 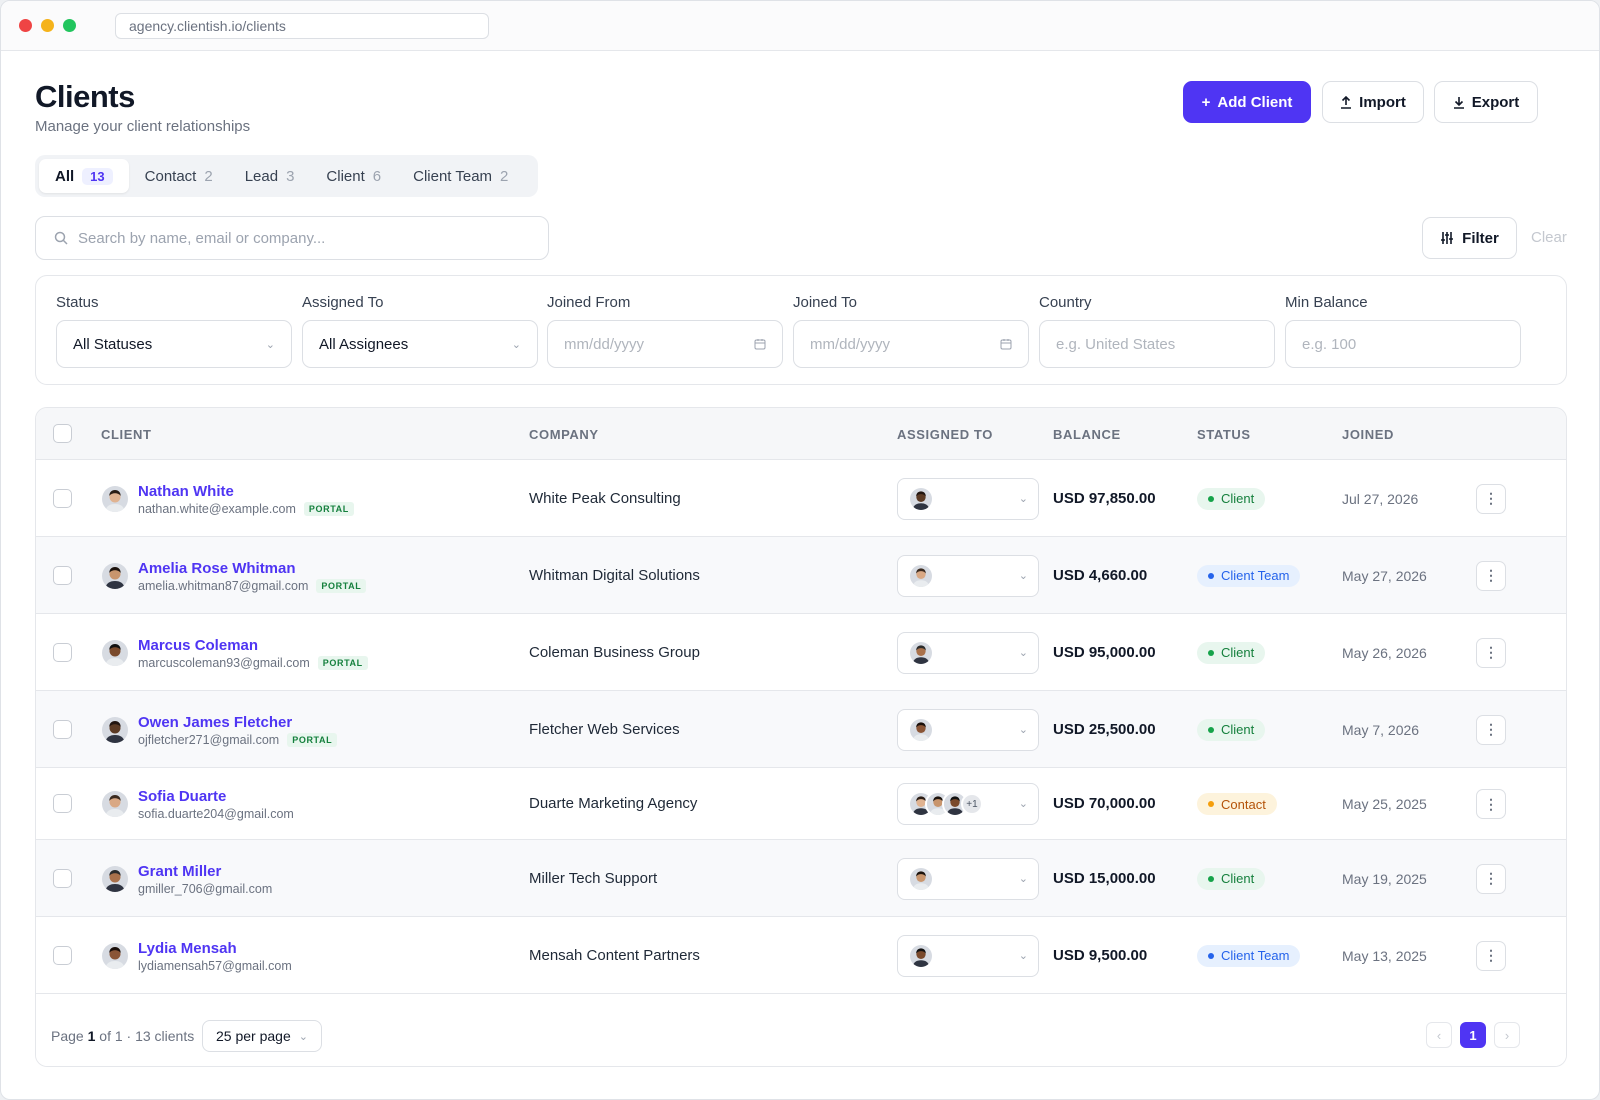 I want to click on assignee-select: All Assignees ⌄, so click(x=420, y=344).